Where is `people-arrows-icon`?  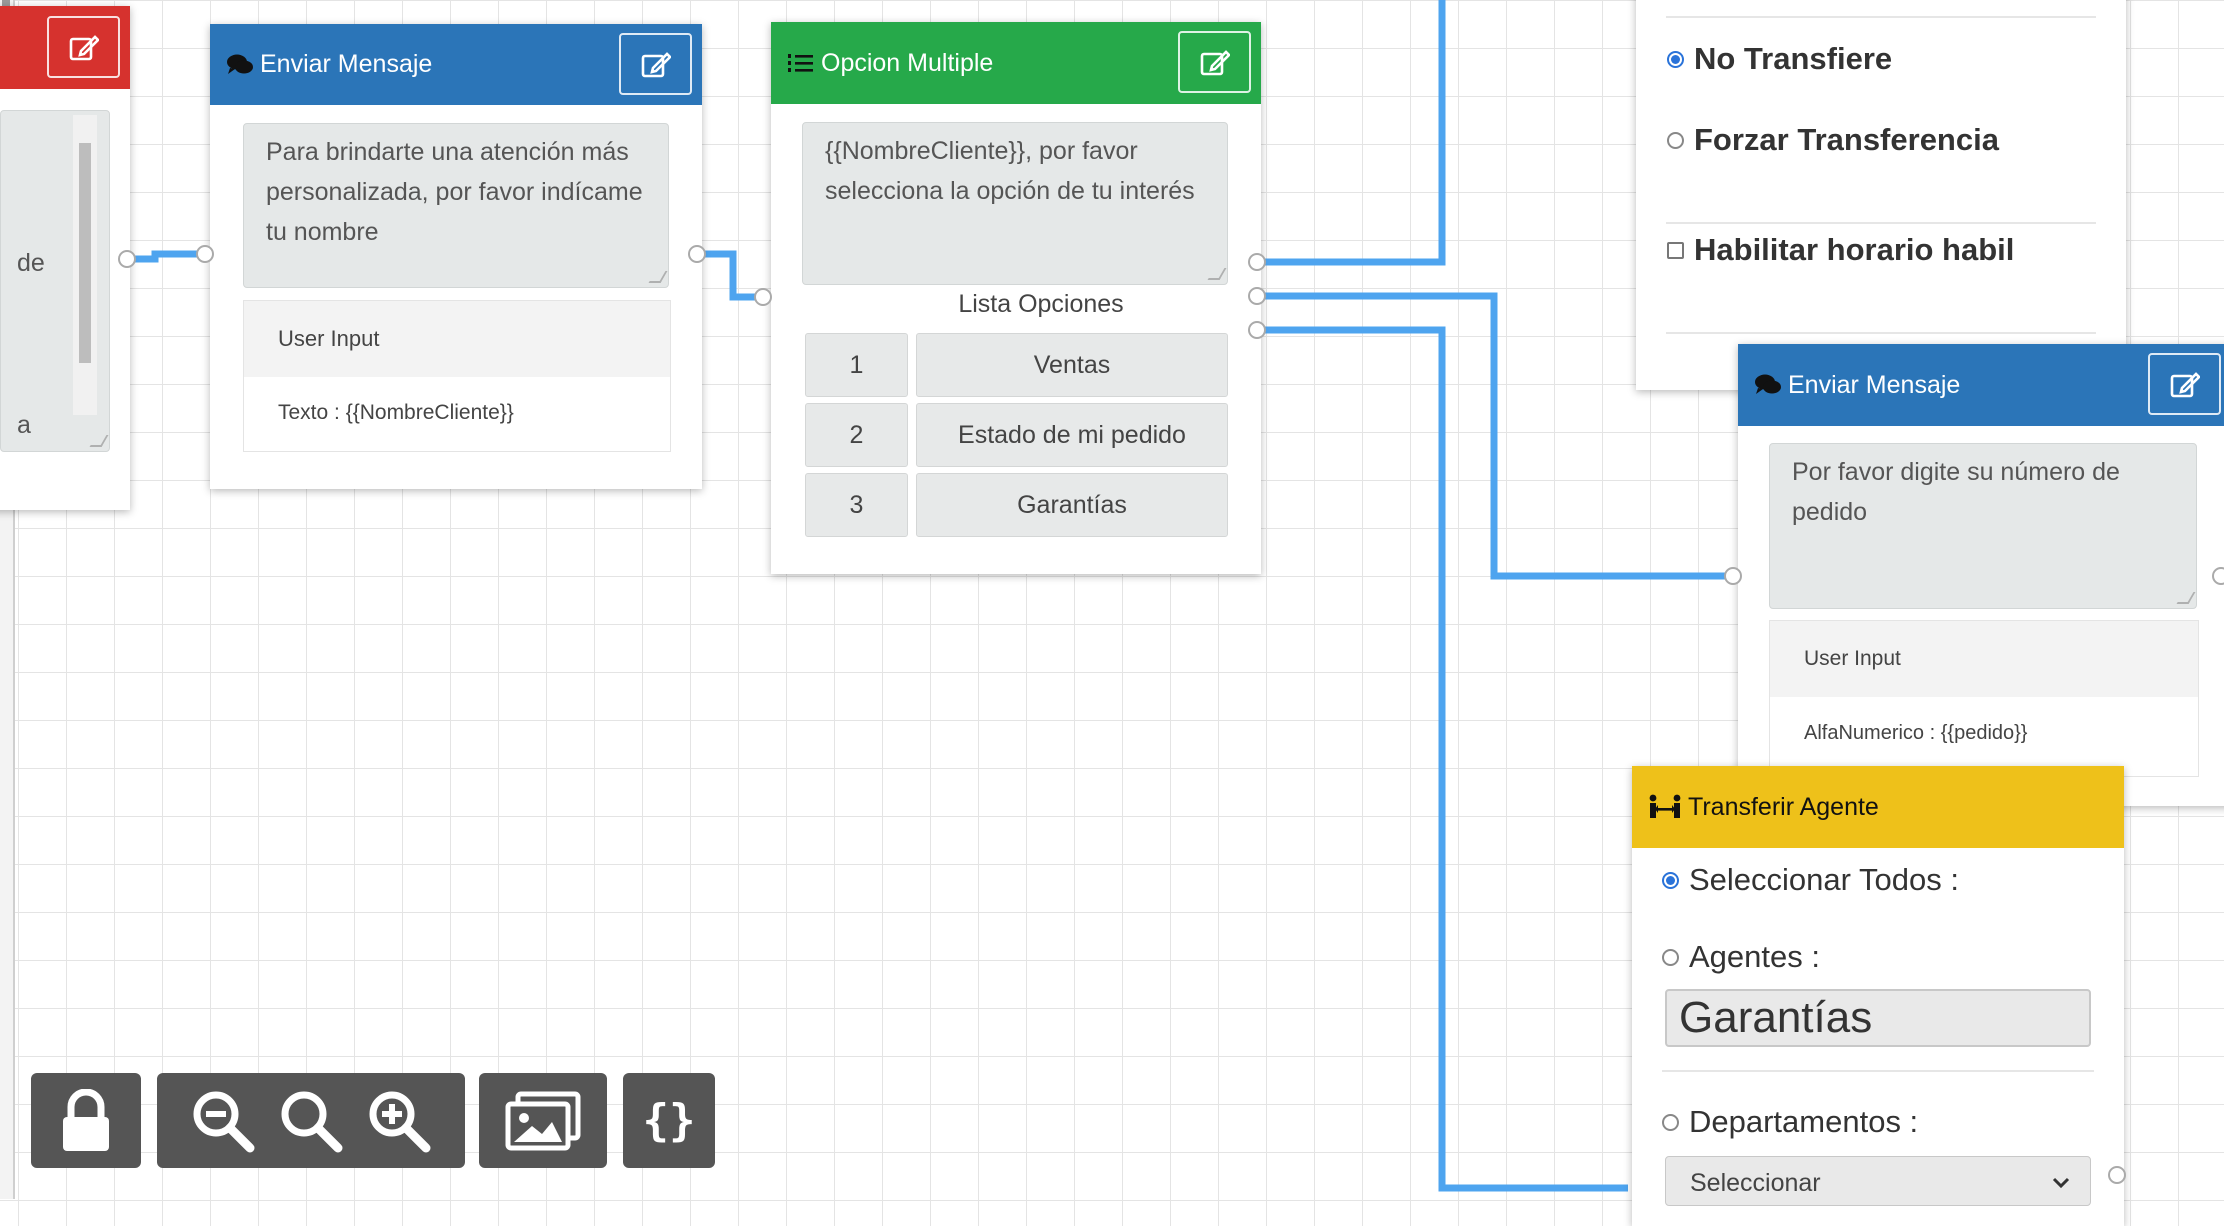
people-arrows-icon is located at coordinates (1665, 806).